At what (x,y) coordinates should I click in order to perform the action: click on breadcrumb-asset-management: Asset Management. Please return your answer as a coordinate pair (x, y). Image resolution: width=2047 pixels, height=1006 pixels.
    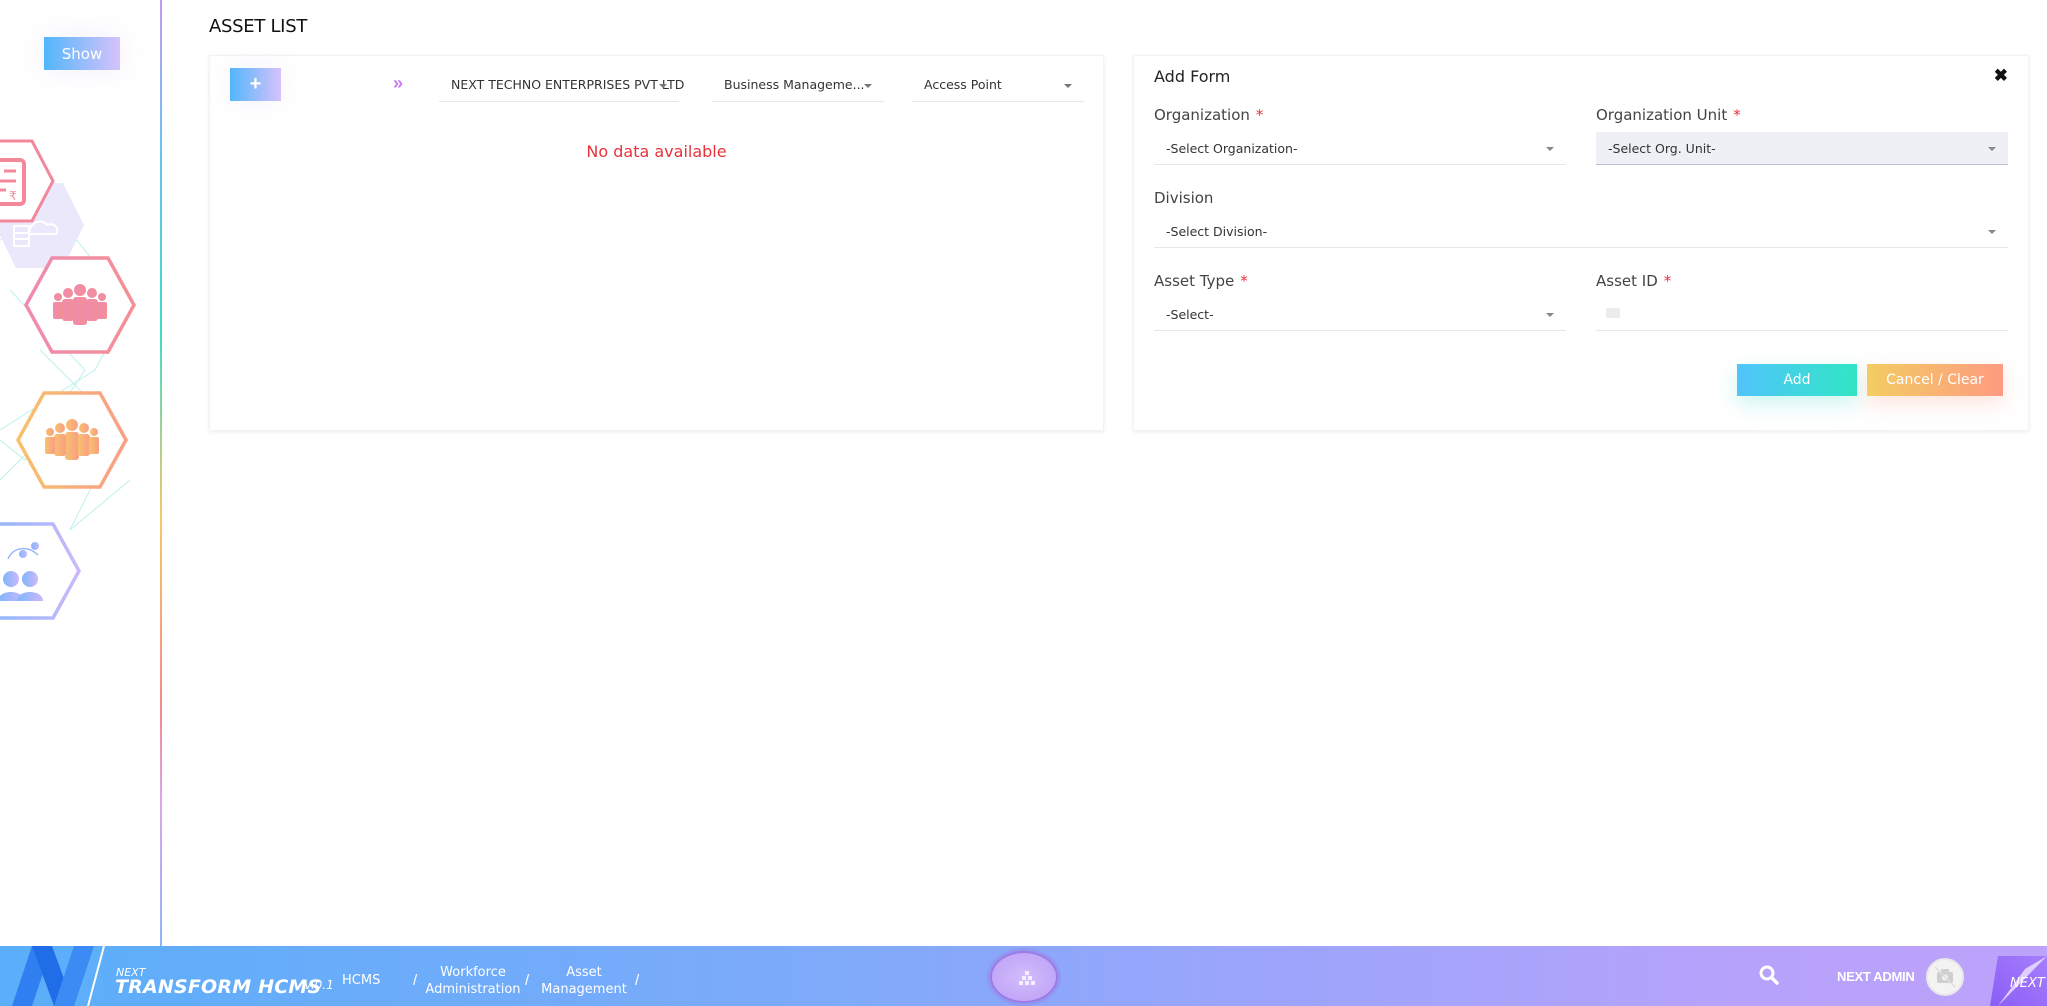
    Looking at the image, I should click on (584, 981).